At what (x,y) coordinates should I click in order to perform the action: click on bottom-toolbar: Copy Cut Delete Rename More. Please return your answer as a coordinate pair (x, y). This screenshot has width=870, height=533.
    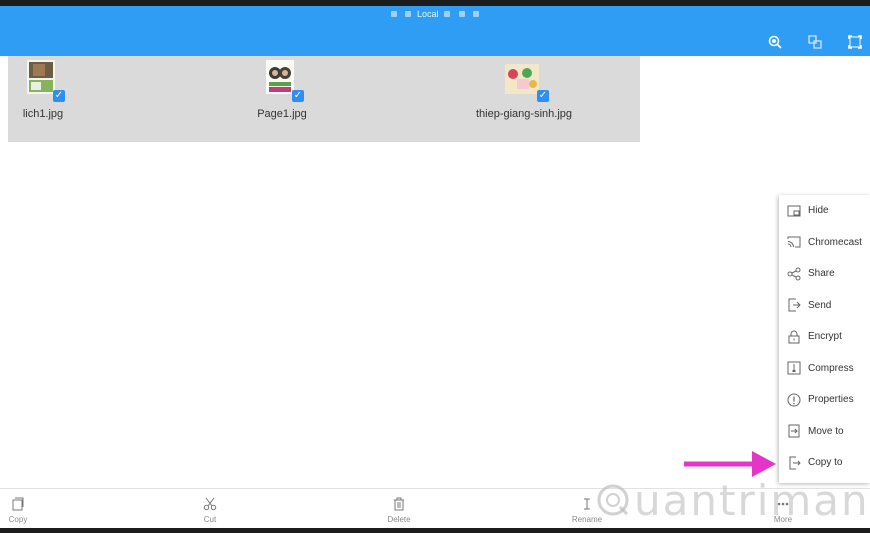
    Looking at the image, I should click on (435, 510).